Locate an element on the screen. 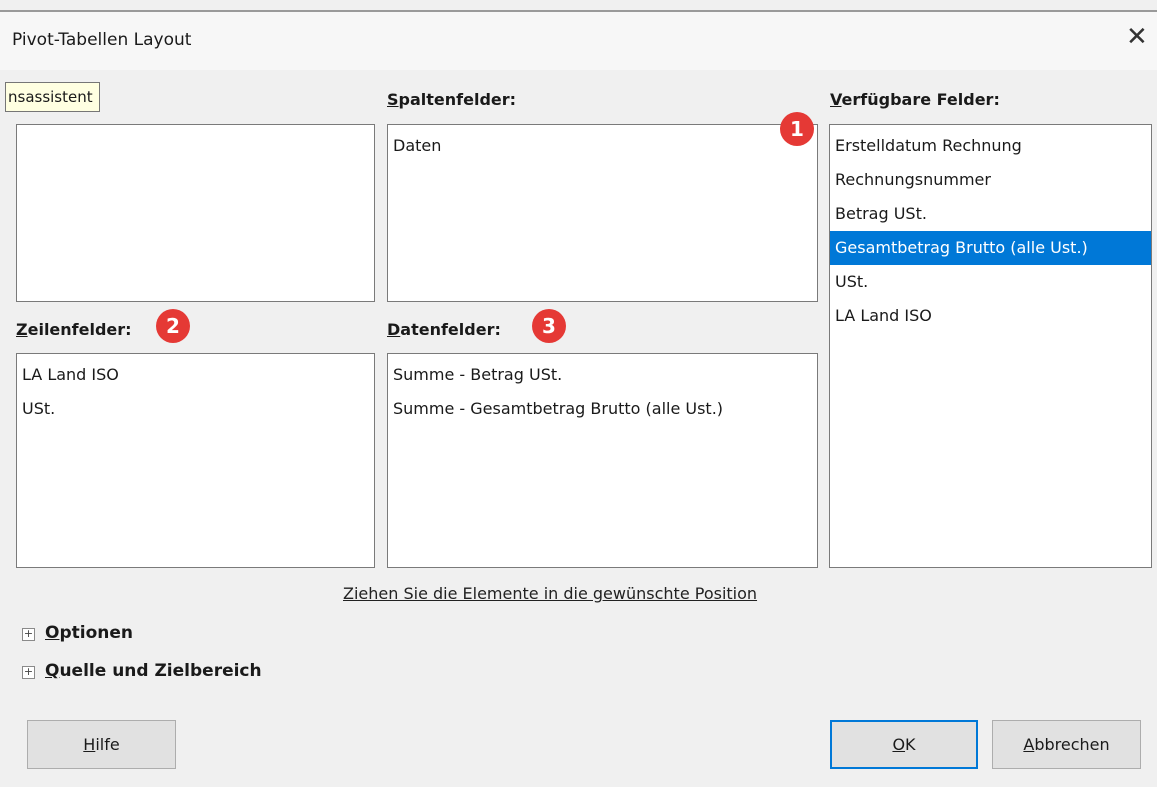  window-title: Pivot-Tabellen Layout is located at coordinates (102, 40).